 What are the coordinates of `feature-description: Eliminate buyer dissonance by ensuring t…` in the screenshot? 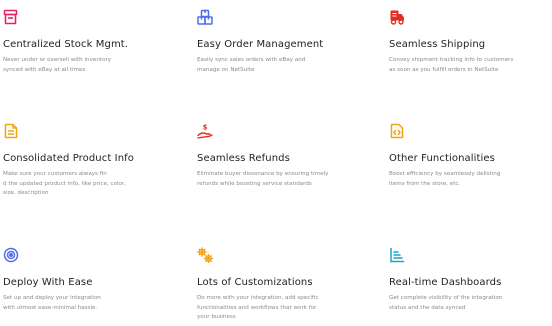 It's located at (263, 179).